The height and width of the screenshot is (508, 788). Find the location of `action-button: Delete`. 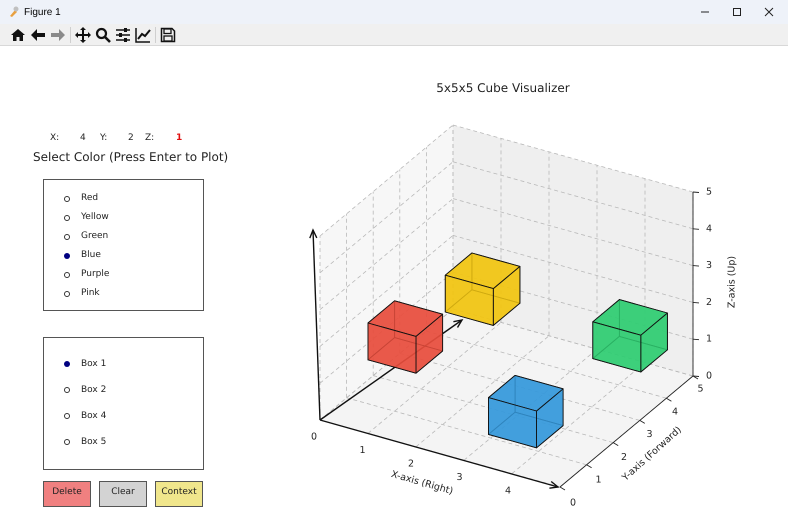

action-button: Delete is located at coordinates (67, 494).